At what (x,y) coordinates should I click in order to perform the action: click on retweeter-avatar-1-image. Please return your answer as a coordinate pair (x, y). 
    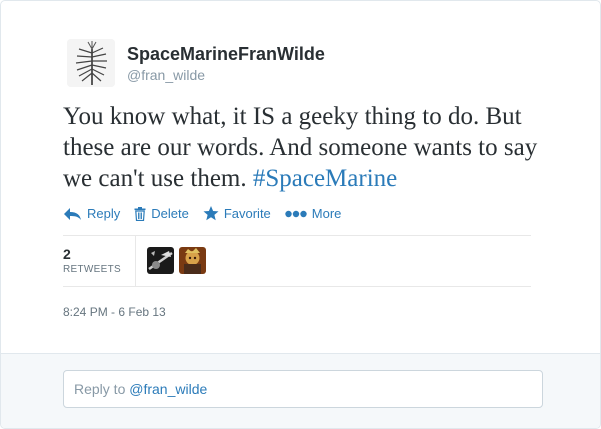
    Looking at the image, I should click on (160, 260).